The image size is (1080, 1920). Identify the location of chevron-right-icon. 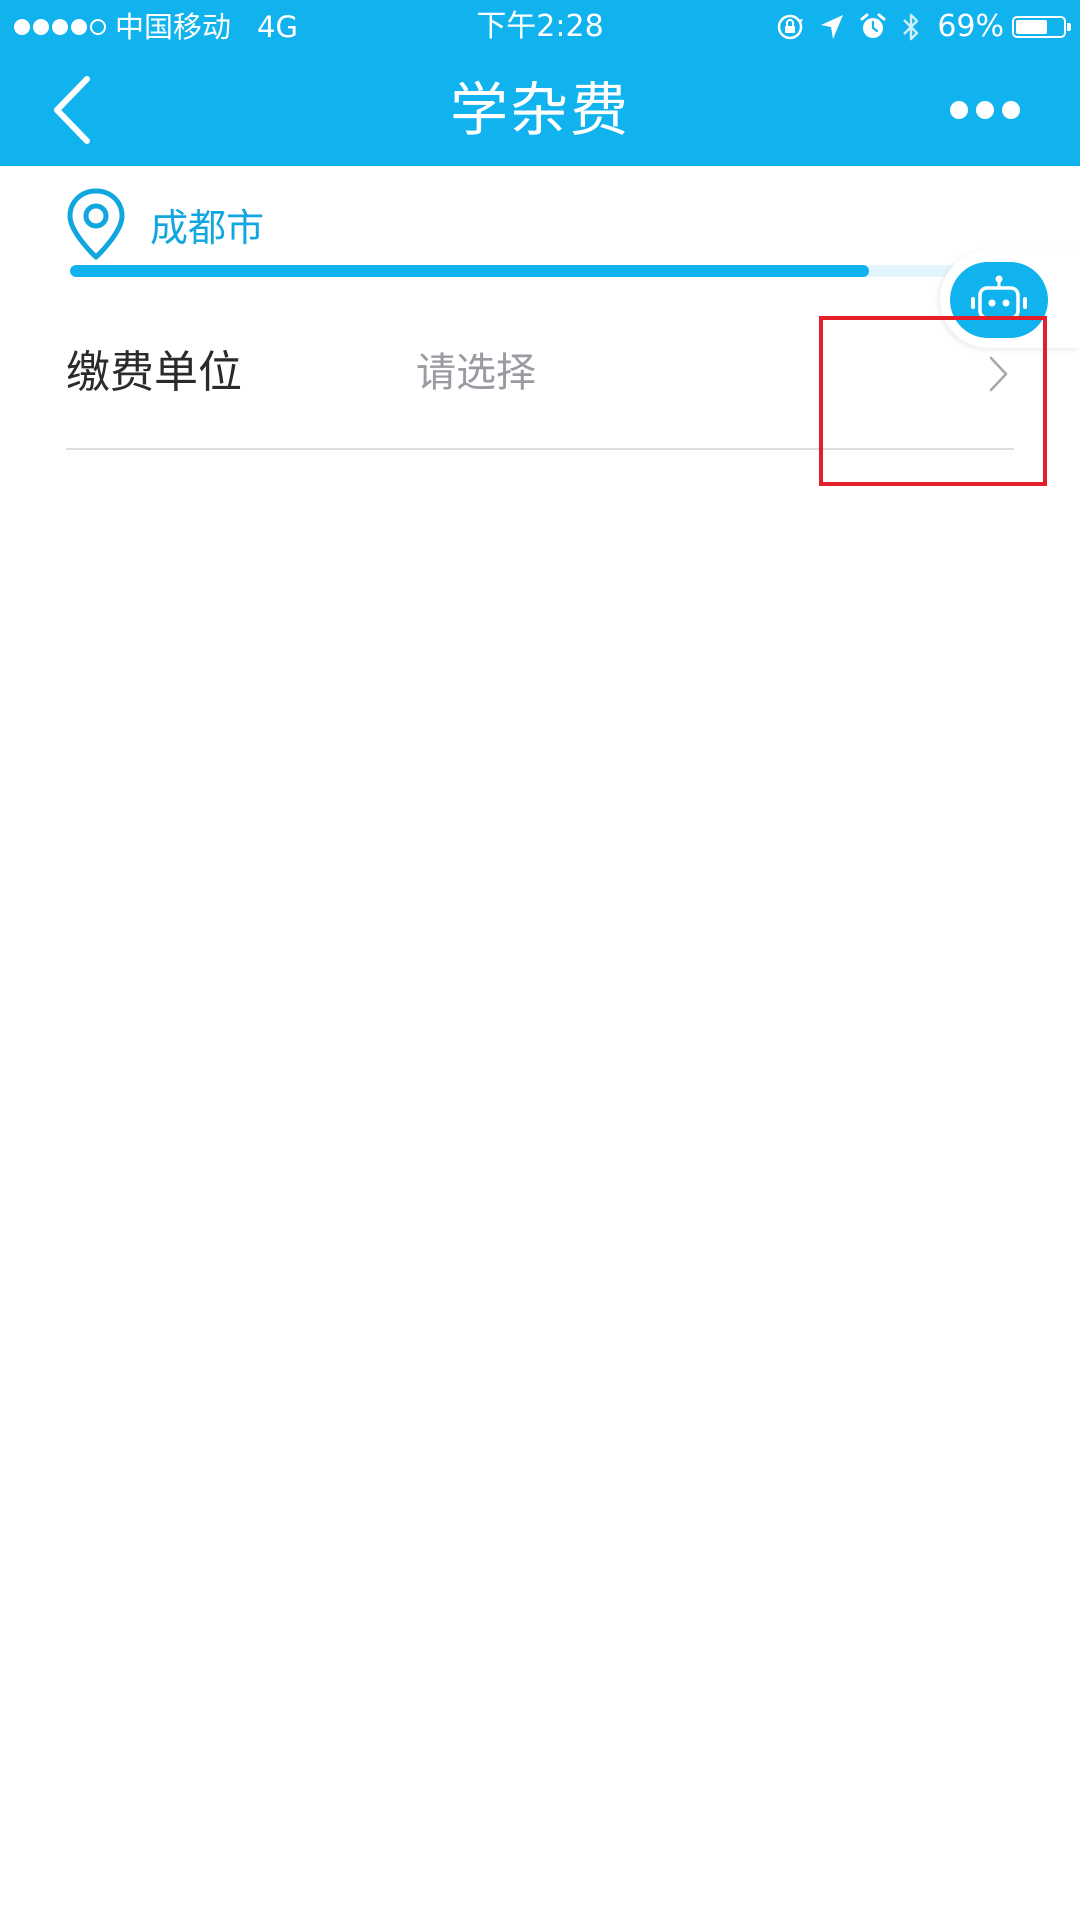
(999, 374).